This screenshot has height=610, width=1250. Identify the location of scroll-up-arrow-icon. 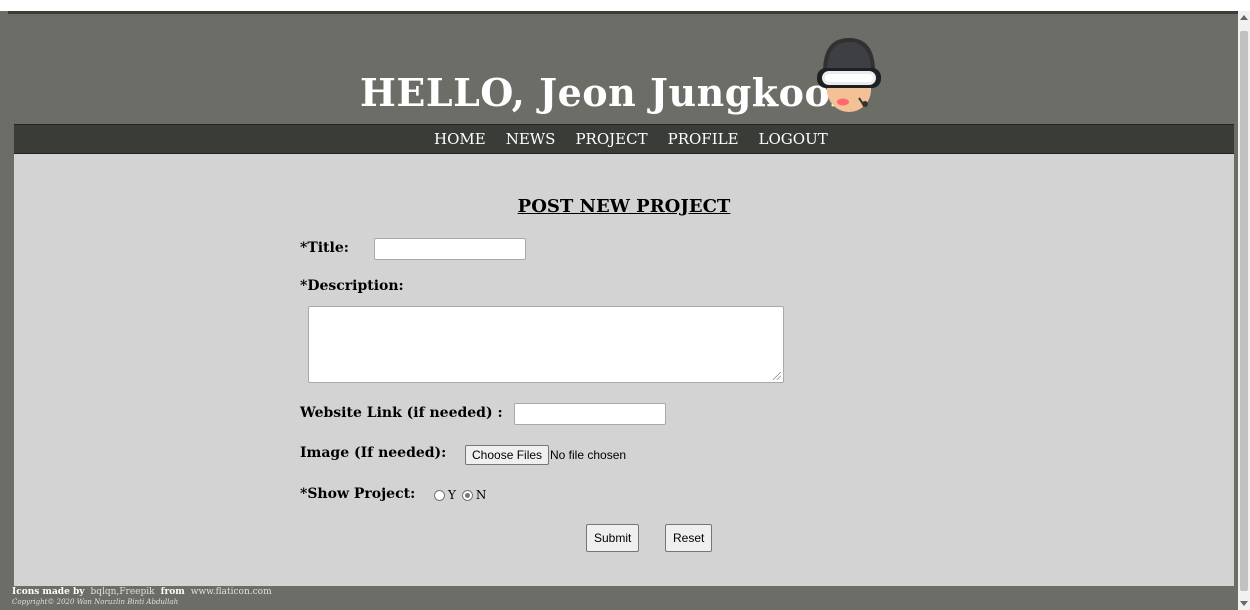
(1244, 17).